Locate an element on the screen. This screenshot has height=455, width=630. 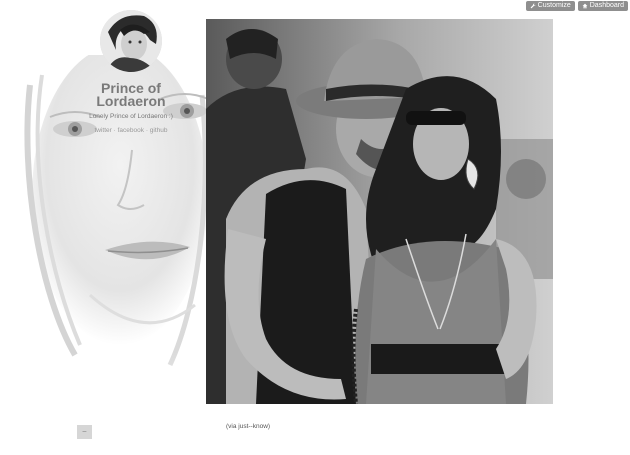
social-links: twitter · facebook · github is located at coordinates (131, 130).